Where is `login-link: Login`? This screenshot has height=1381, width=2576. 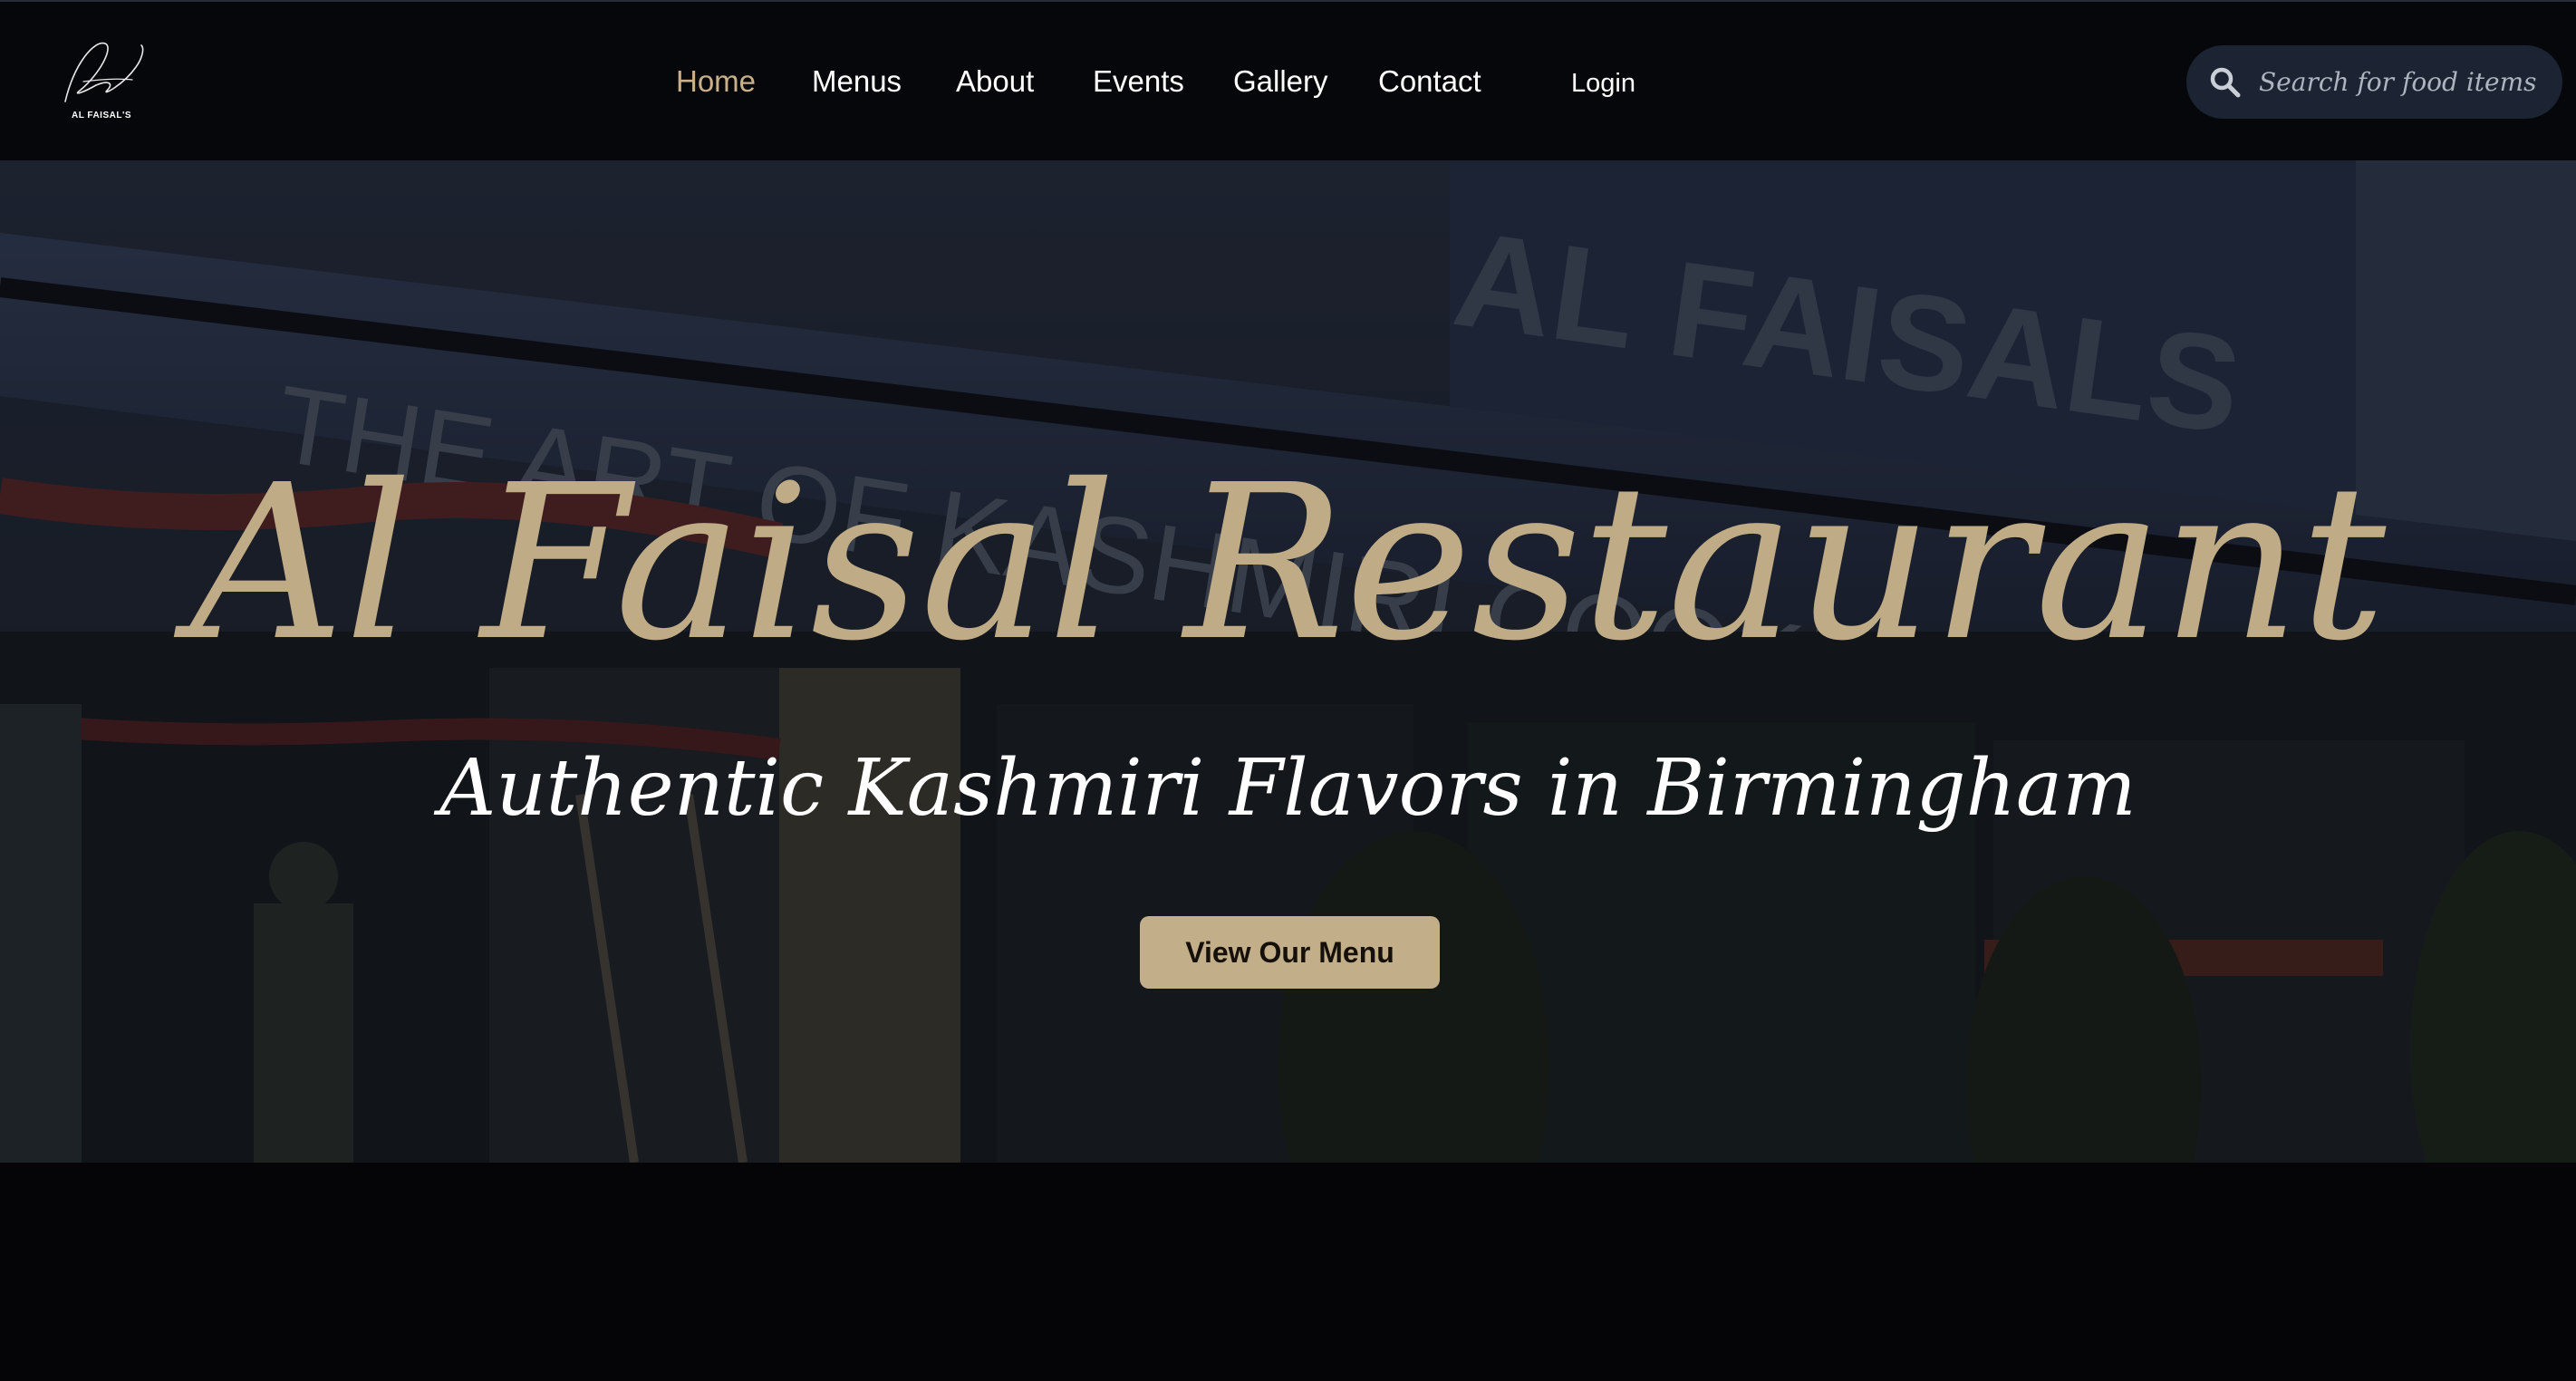
login-link: Login is located at coordinates (1603, 83).